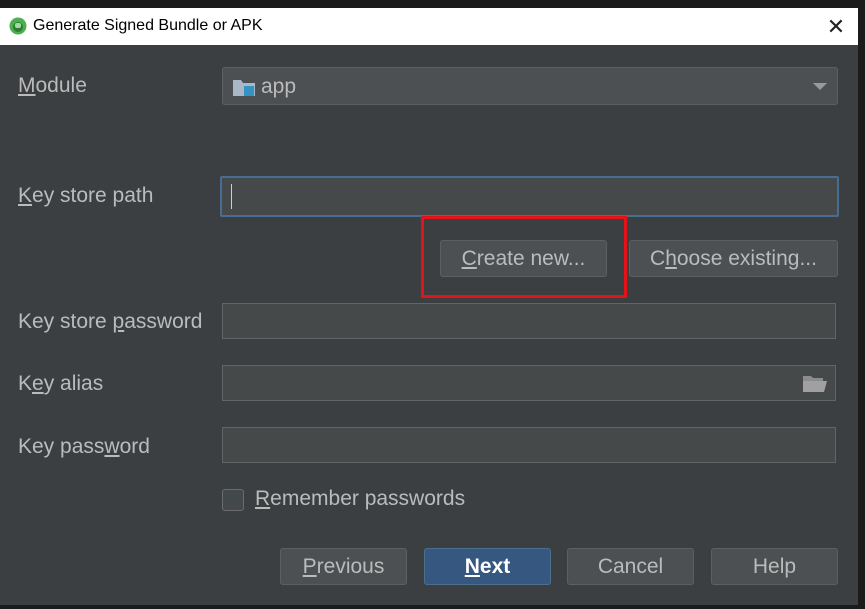  Describe the element at coordinates (429, 26) in the screenshot. I see `title-bar: Generate Signed Bundle or APK ✕` at that location.